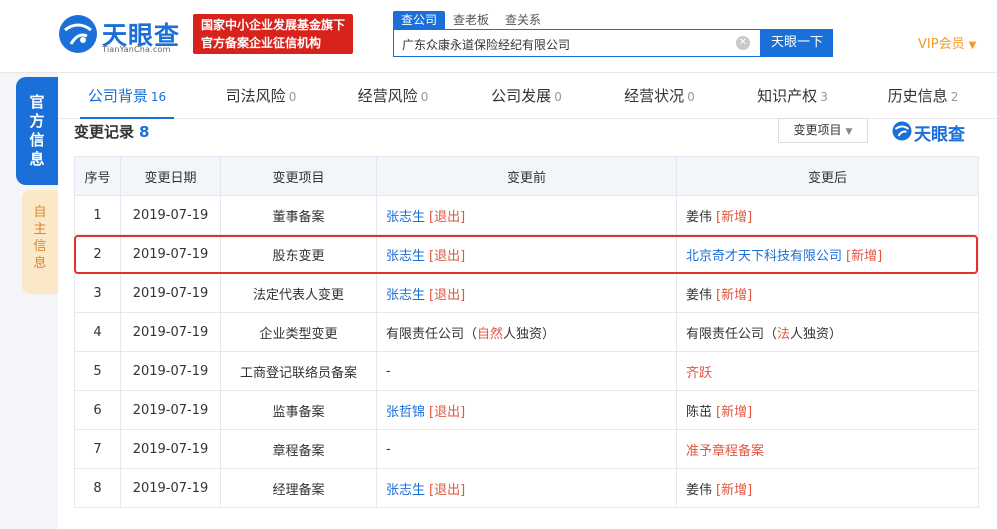 The width and height of the screenshot is (997, 529). I want to click on search-type-tabs: 查公司 查老板 查关系, so click(471, 20).